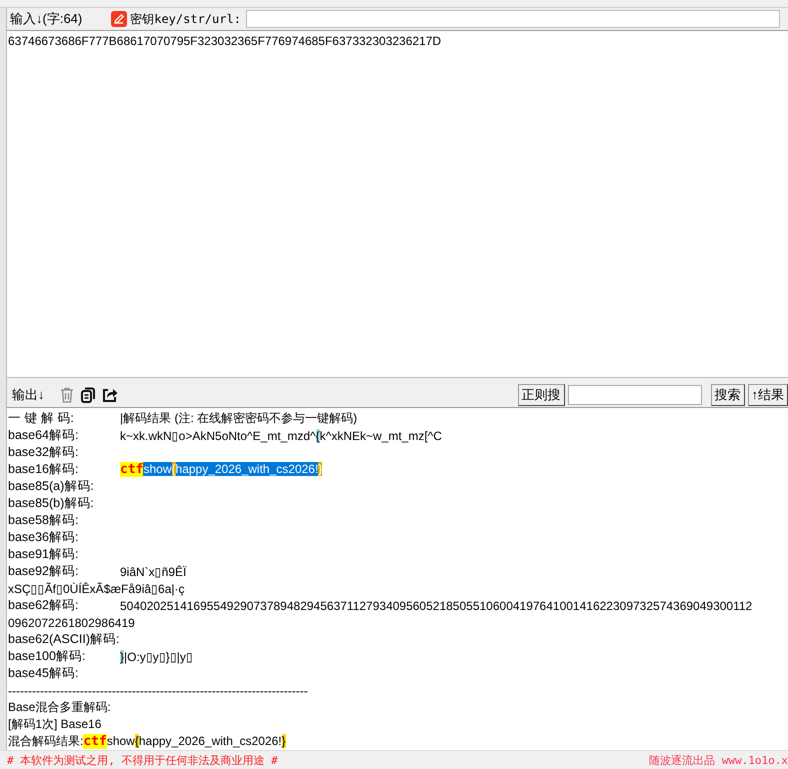 This screenshot has height=769, width=788. What do you see at coordinates (47, 656) in the screenshot?
I see `decoder-label: base100解码:` at bounding box center [47, 656].